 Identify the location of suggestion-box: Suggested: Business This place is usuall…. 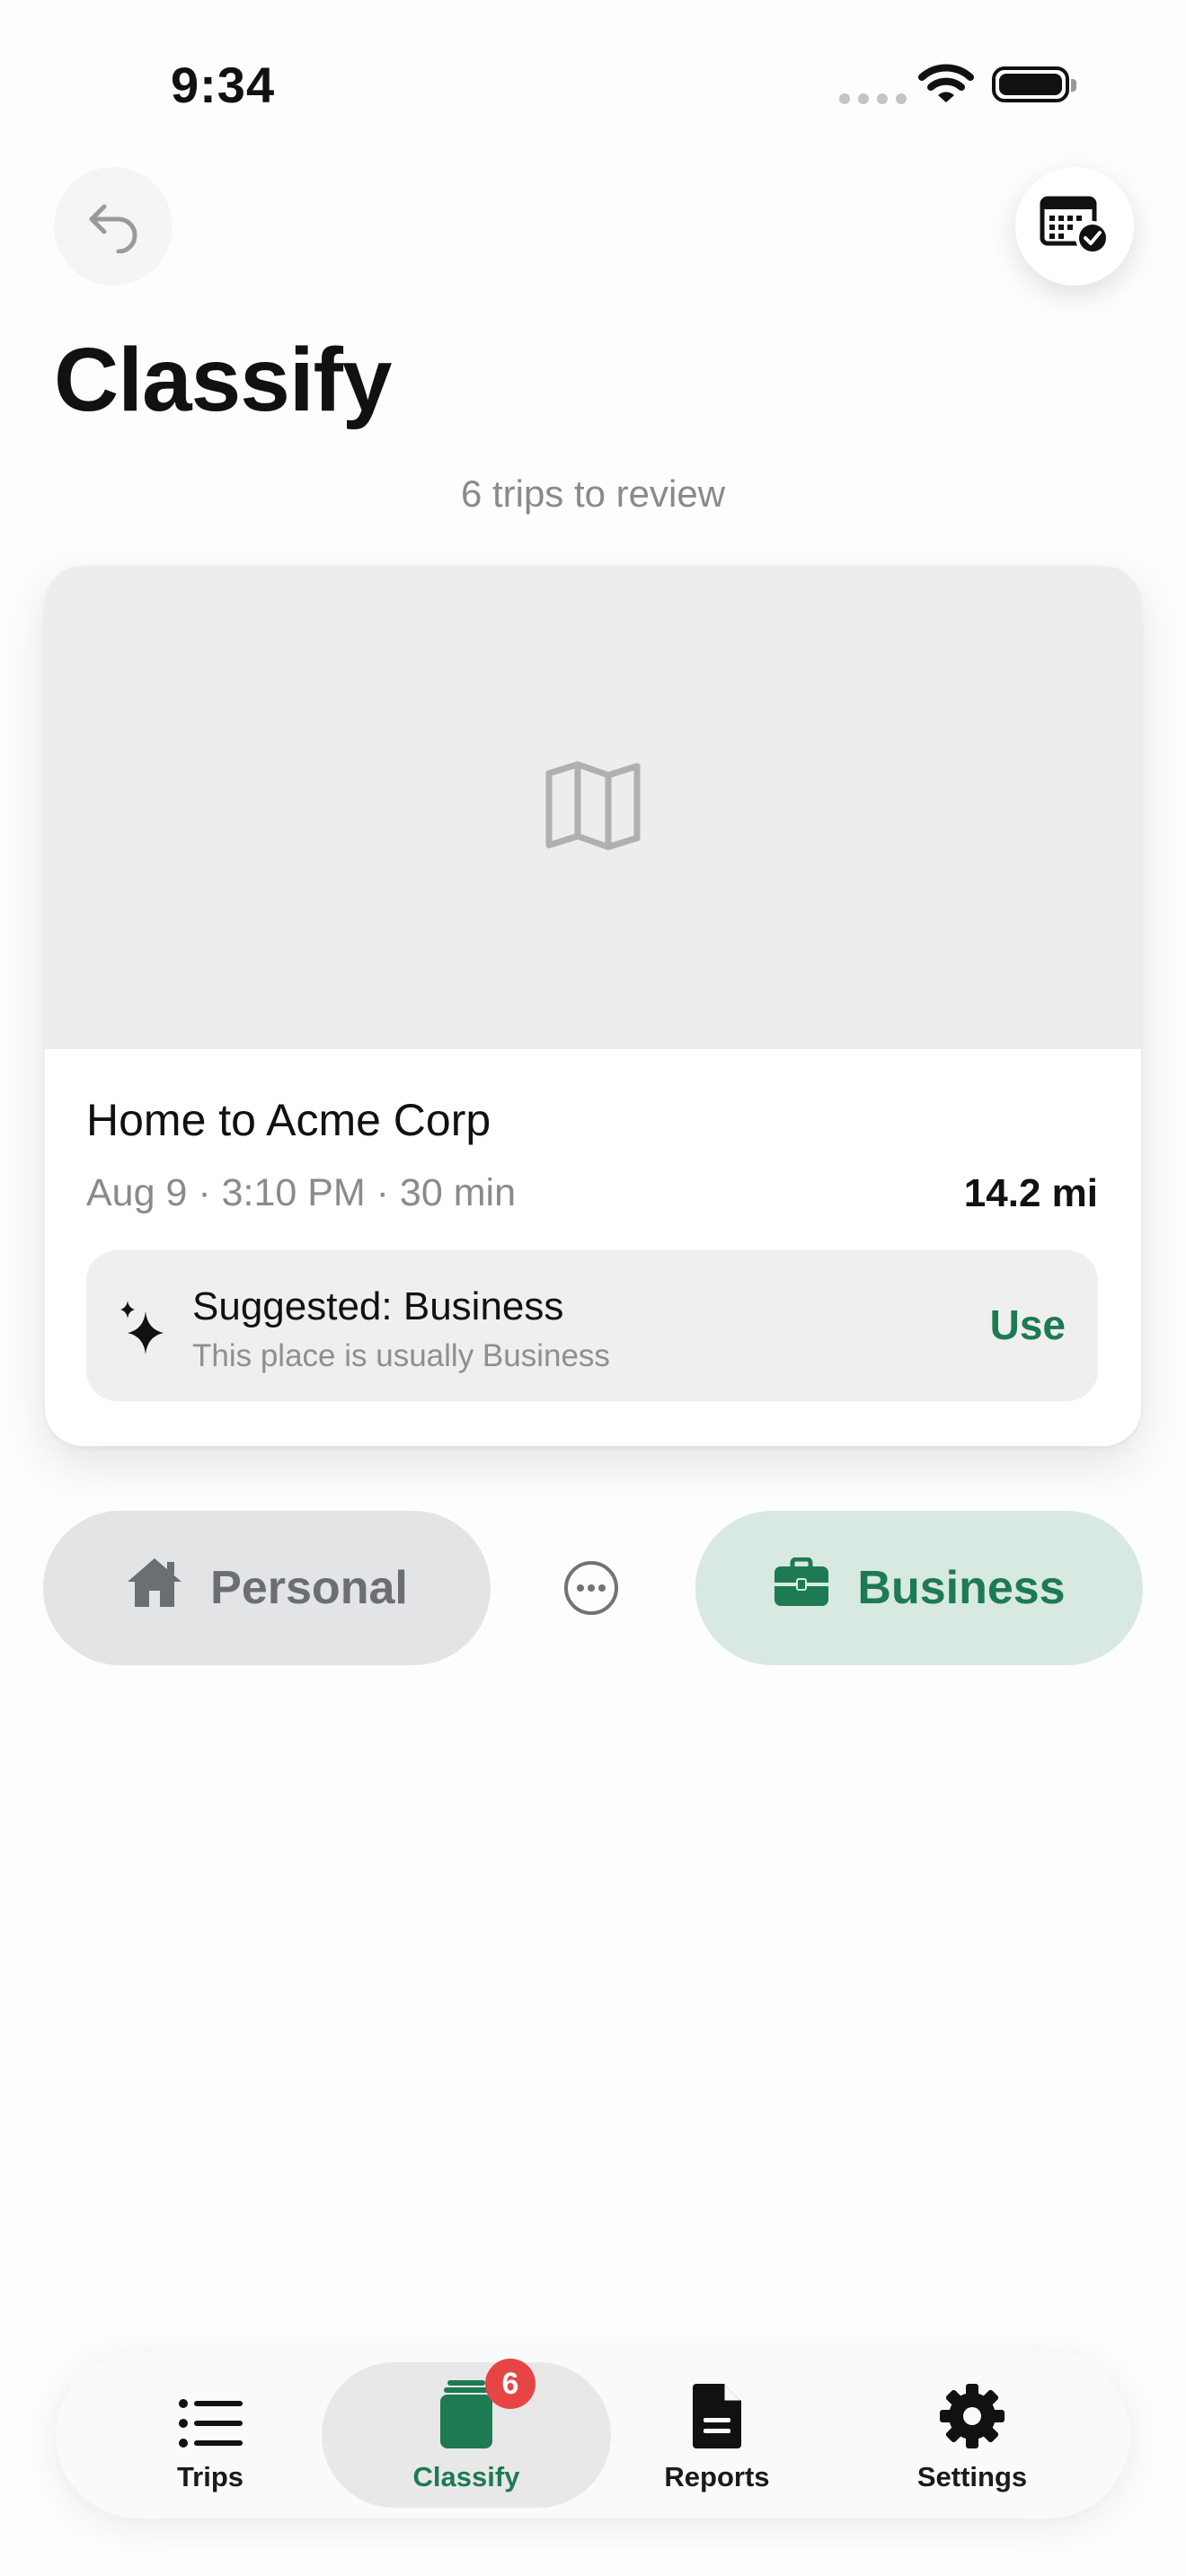
(592, 1325).